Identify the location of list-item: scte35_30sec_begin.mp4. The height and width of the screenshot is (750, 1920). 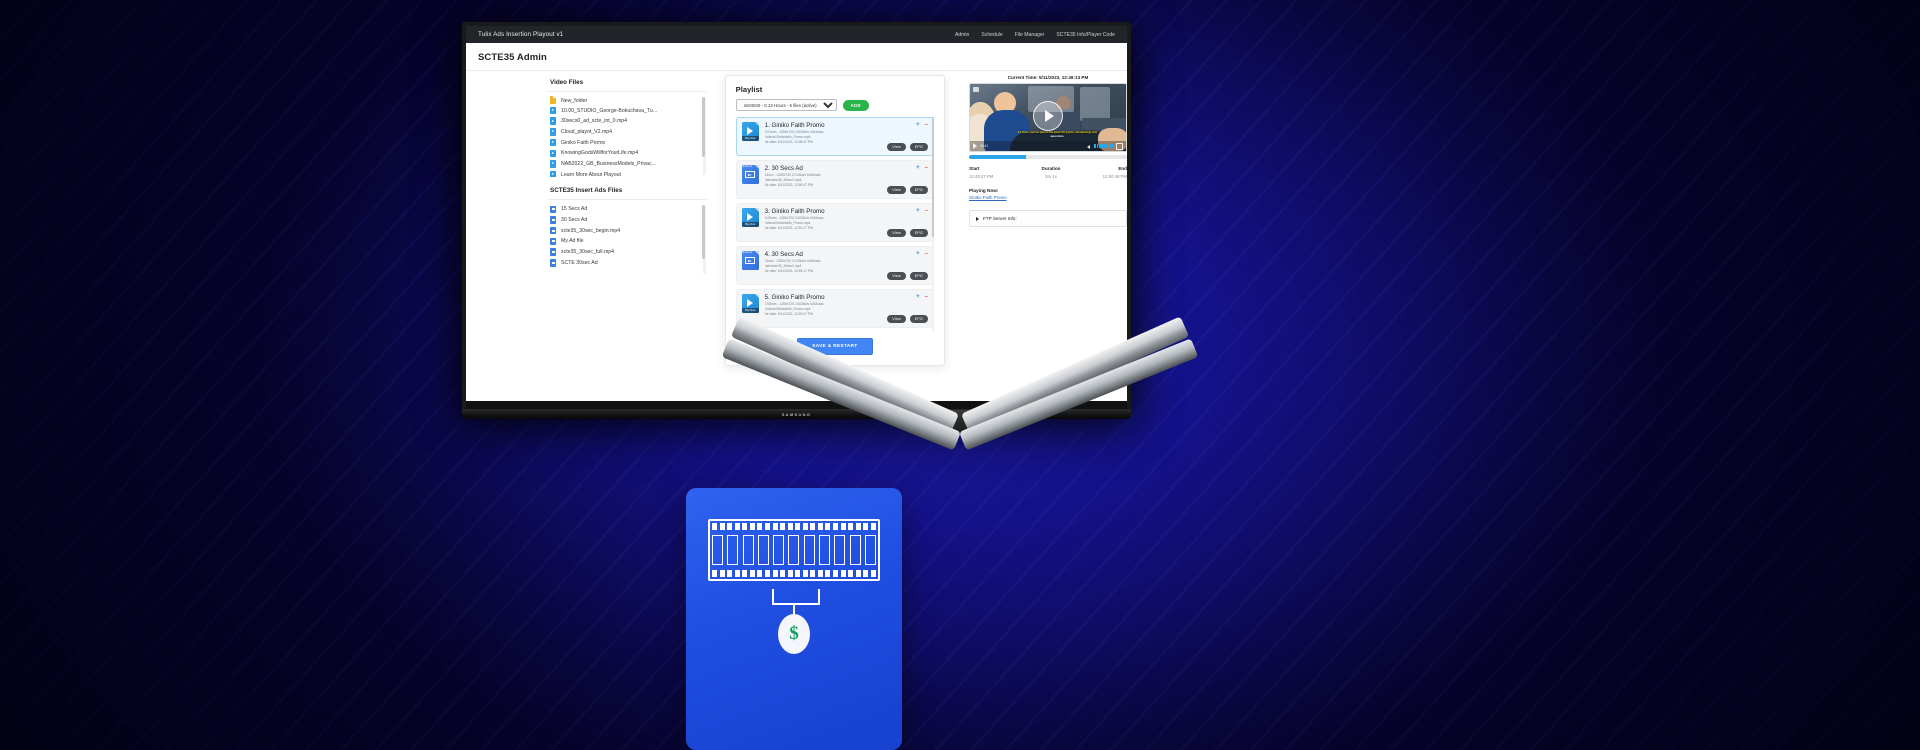
(623, 230).